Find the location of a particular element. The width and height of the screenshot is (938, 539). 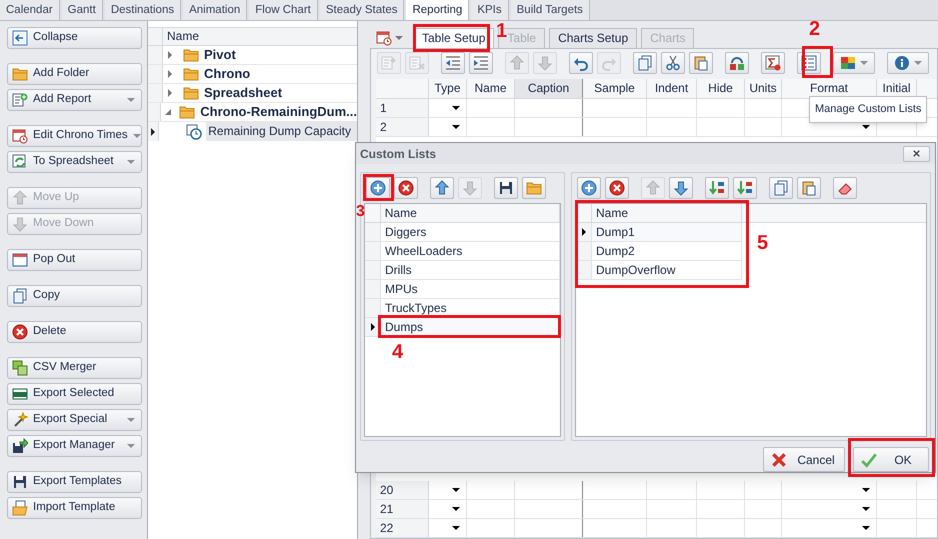

sidebar-button: Collapse is located at coordinates (74, 38).